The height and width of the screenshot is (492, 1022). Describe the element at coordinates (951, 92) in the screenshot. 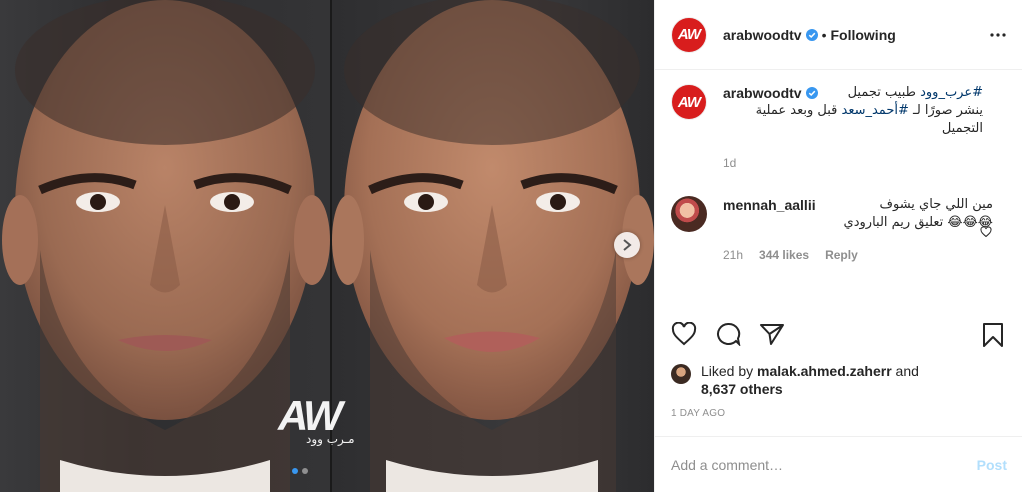

I see `caption-hashtag-arabwood: #عرب_وود` at that location.